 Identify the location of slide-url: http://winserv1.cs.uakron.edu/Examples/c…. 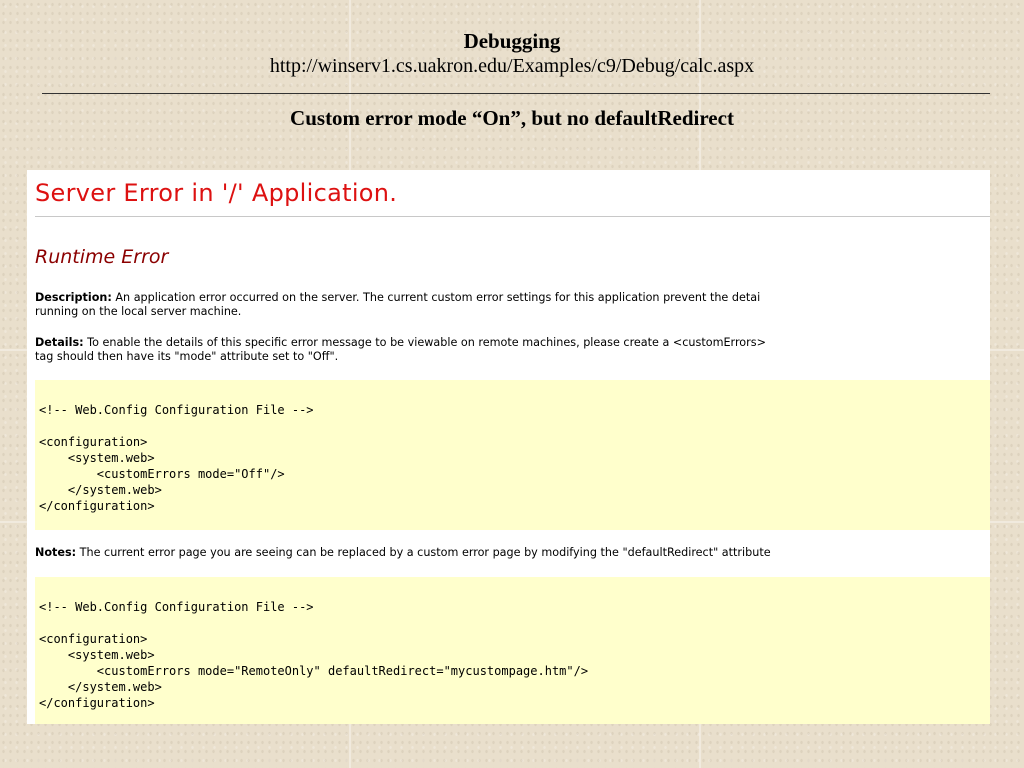
(512, 66).